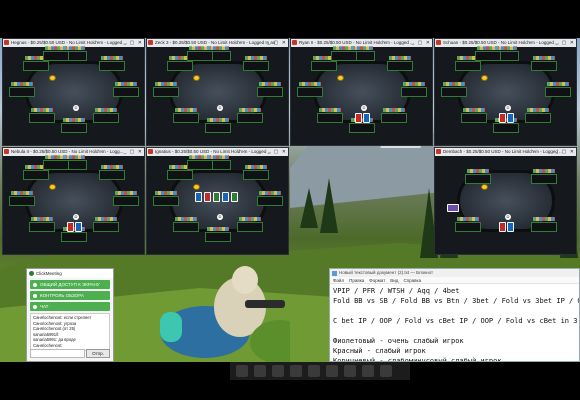 This screenshot has width=580, height=400. What do you see at coordinates (98, 353) in the screenshot?
I see `send-button: Отпр.` at bounding box center [98, 353].